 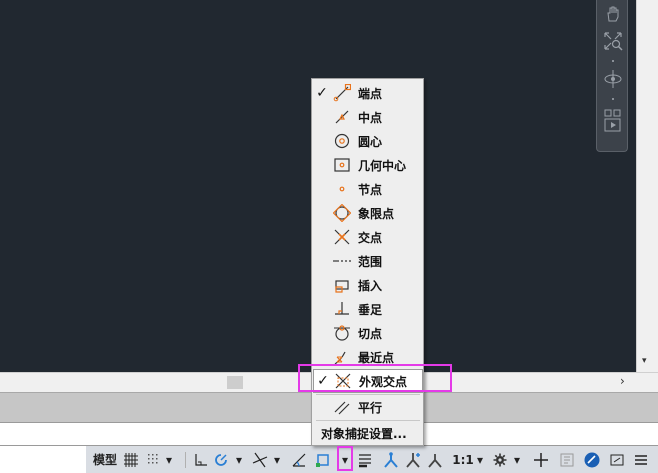 What do you see at coordinates (613, 14) in the screenshot?
I see `pan-icon` at bounding box center [613, 14].